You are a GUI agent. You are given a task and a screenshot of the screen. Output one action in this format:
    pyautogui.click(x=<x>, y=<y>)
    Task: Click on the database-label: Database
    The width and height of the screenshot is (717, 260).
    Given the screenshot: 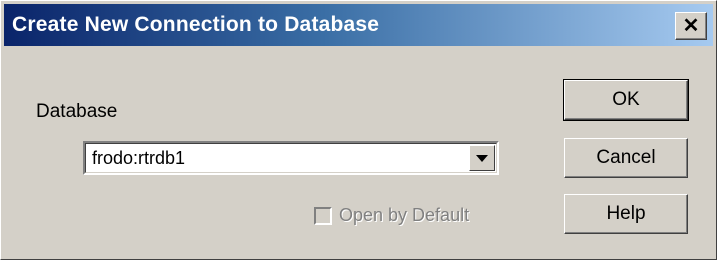 What is the action you would take?
    pyautogui.click(x=77, y=111)
    